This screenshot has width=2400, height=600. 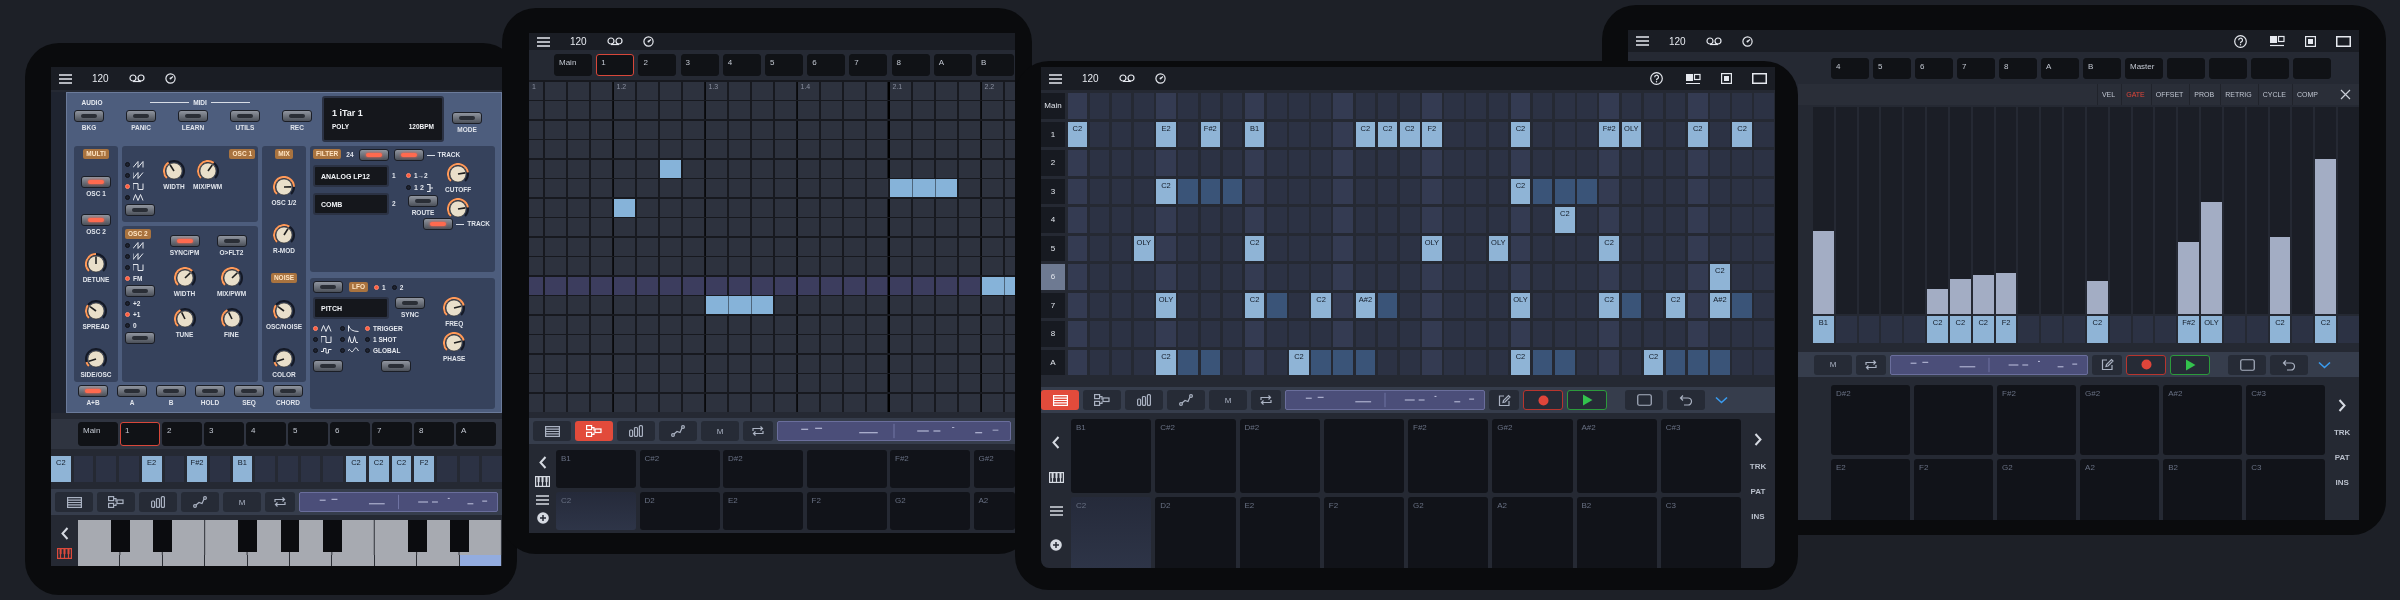 What do you see at coordinates (2144, 68) in the screenshot?
I see `track-tab: Master` at bounding box center [2144, 68].